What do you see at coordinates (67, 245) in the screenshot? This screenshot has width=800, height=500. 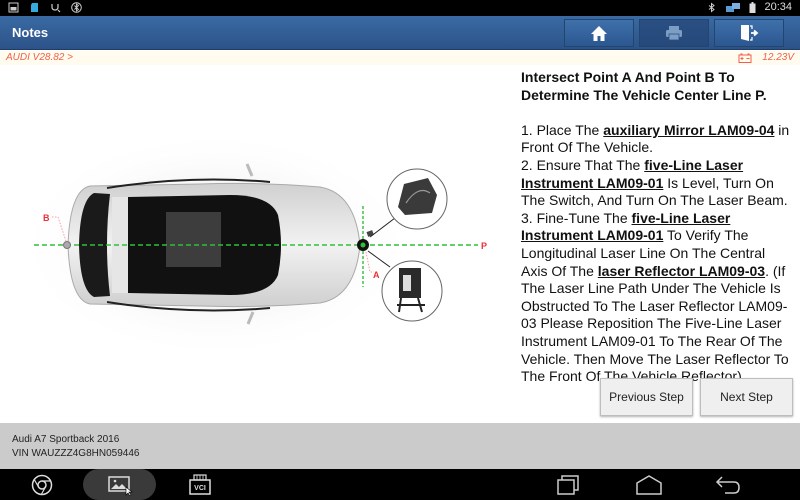 I see `point-b-reflector` at bounding box center [67, 245].